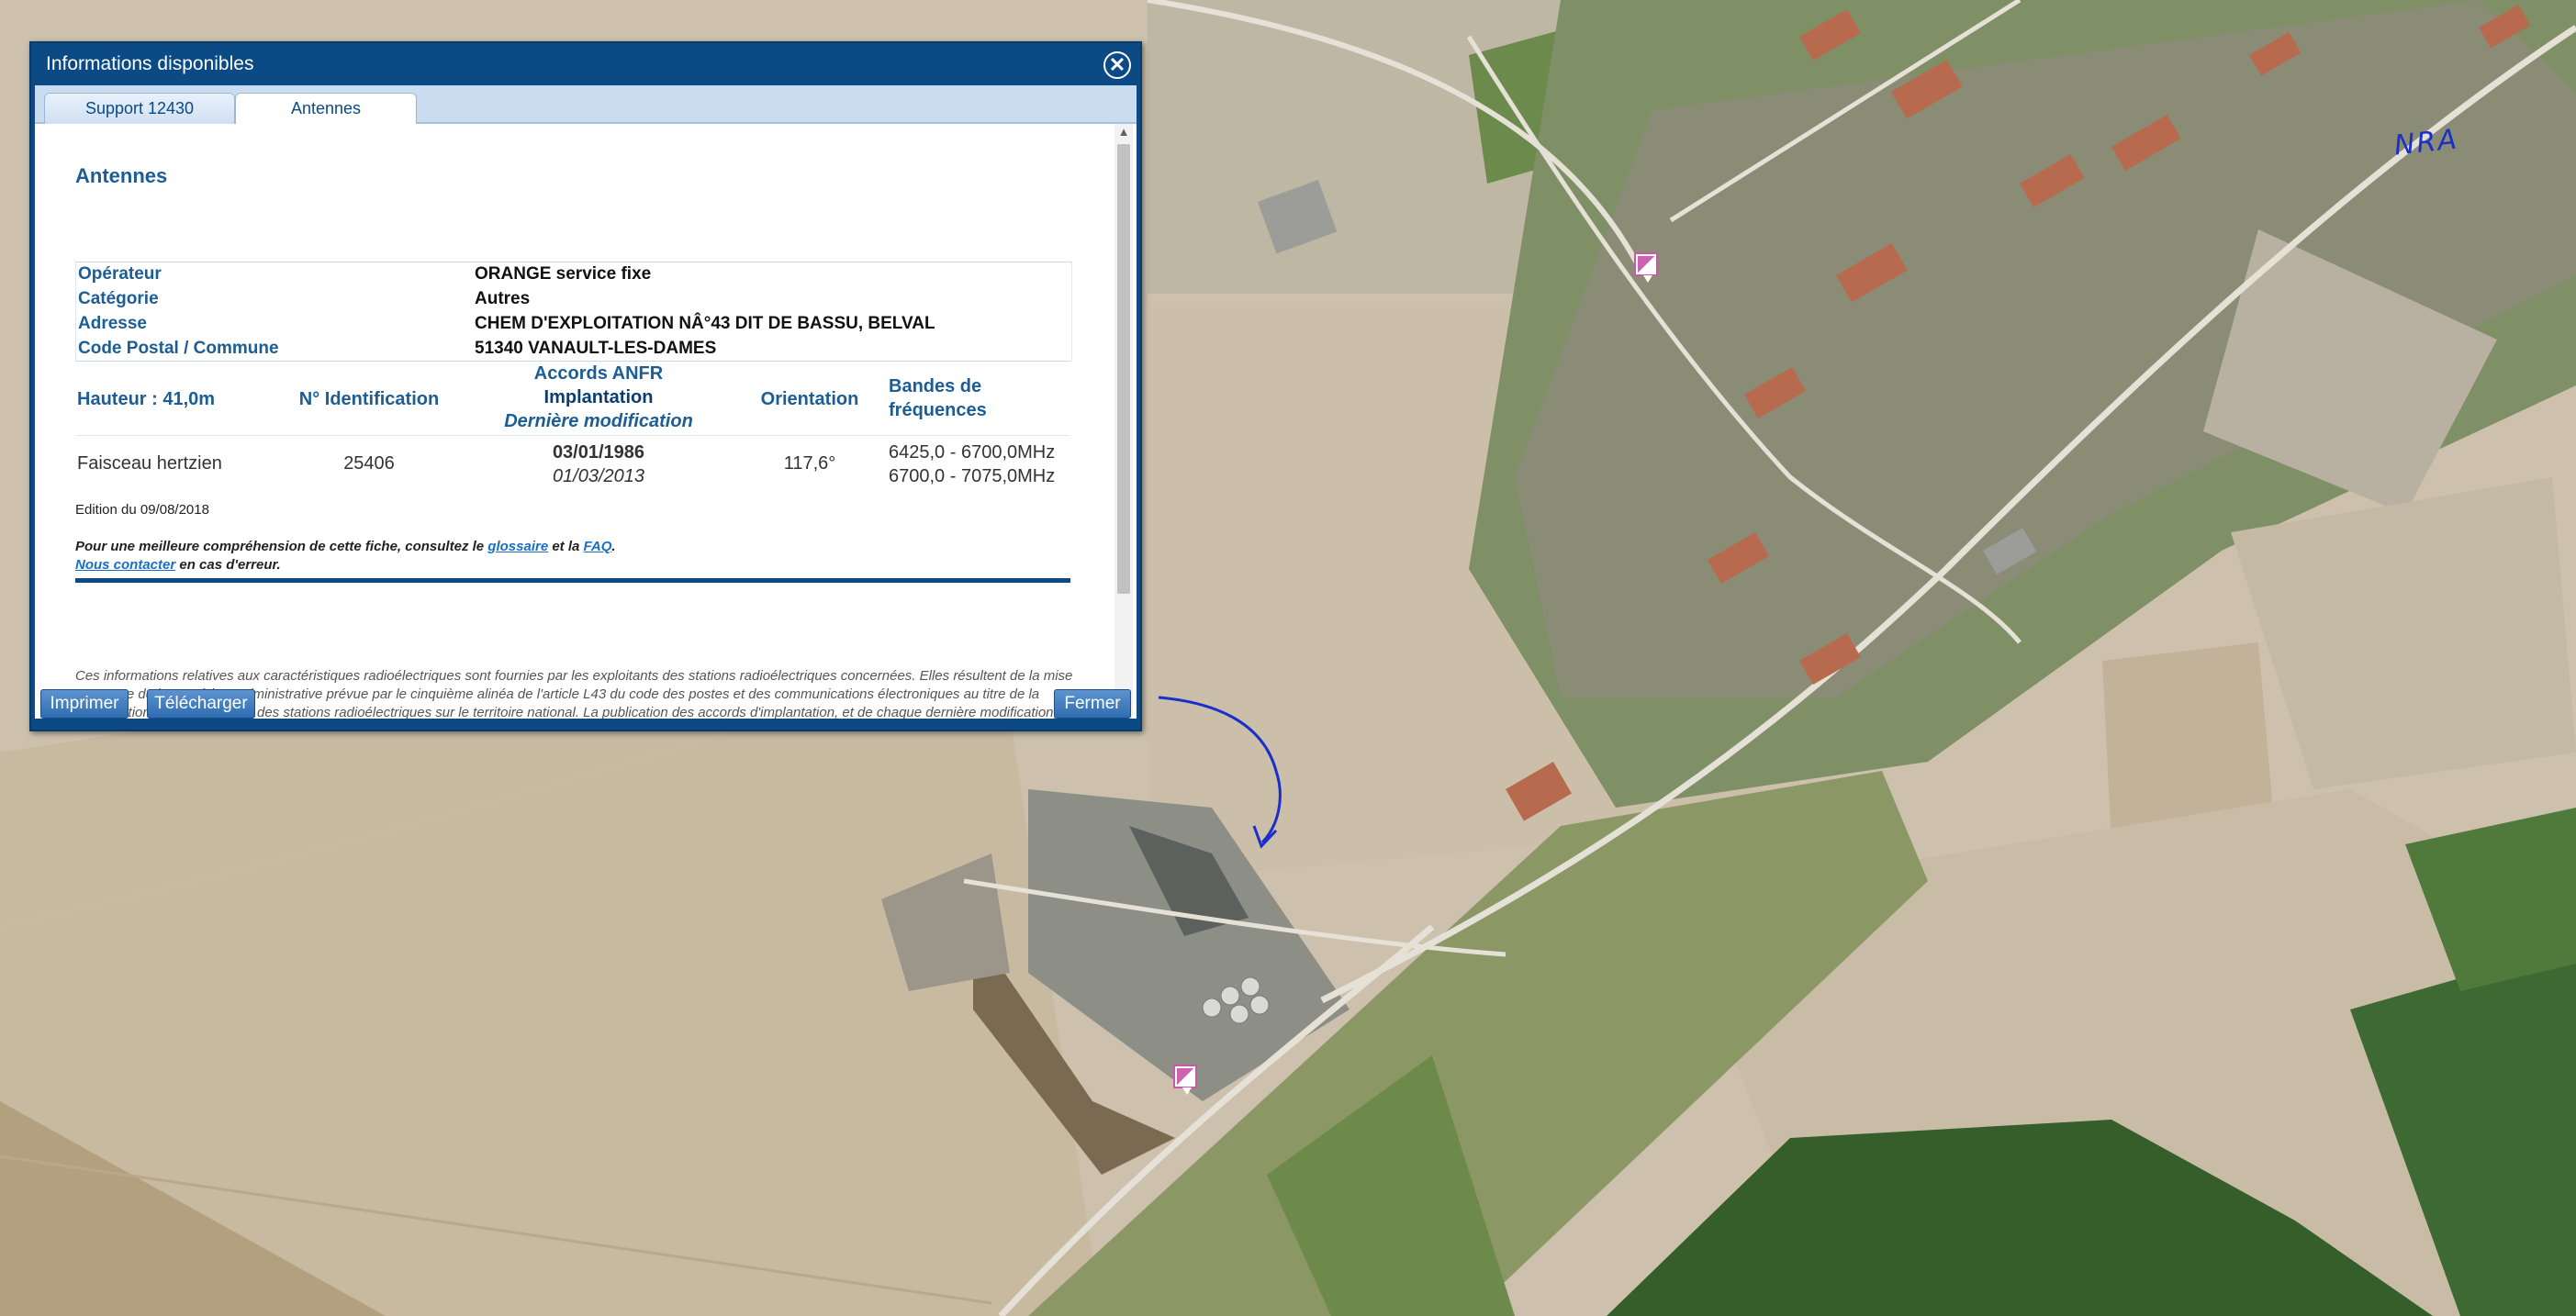  Describe the element at coordinates (142, 510) in the screenshot. I see `edition-date: Edition du 09/08/2018` at that location.